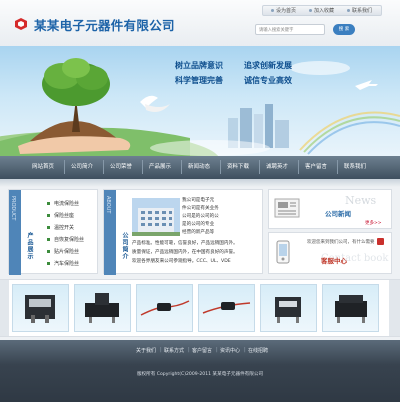  What do you see at coordinates (200, 183) in the screenshot?
I see `nav-shadow` at bounding box center [200, 183].